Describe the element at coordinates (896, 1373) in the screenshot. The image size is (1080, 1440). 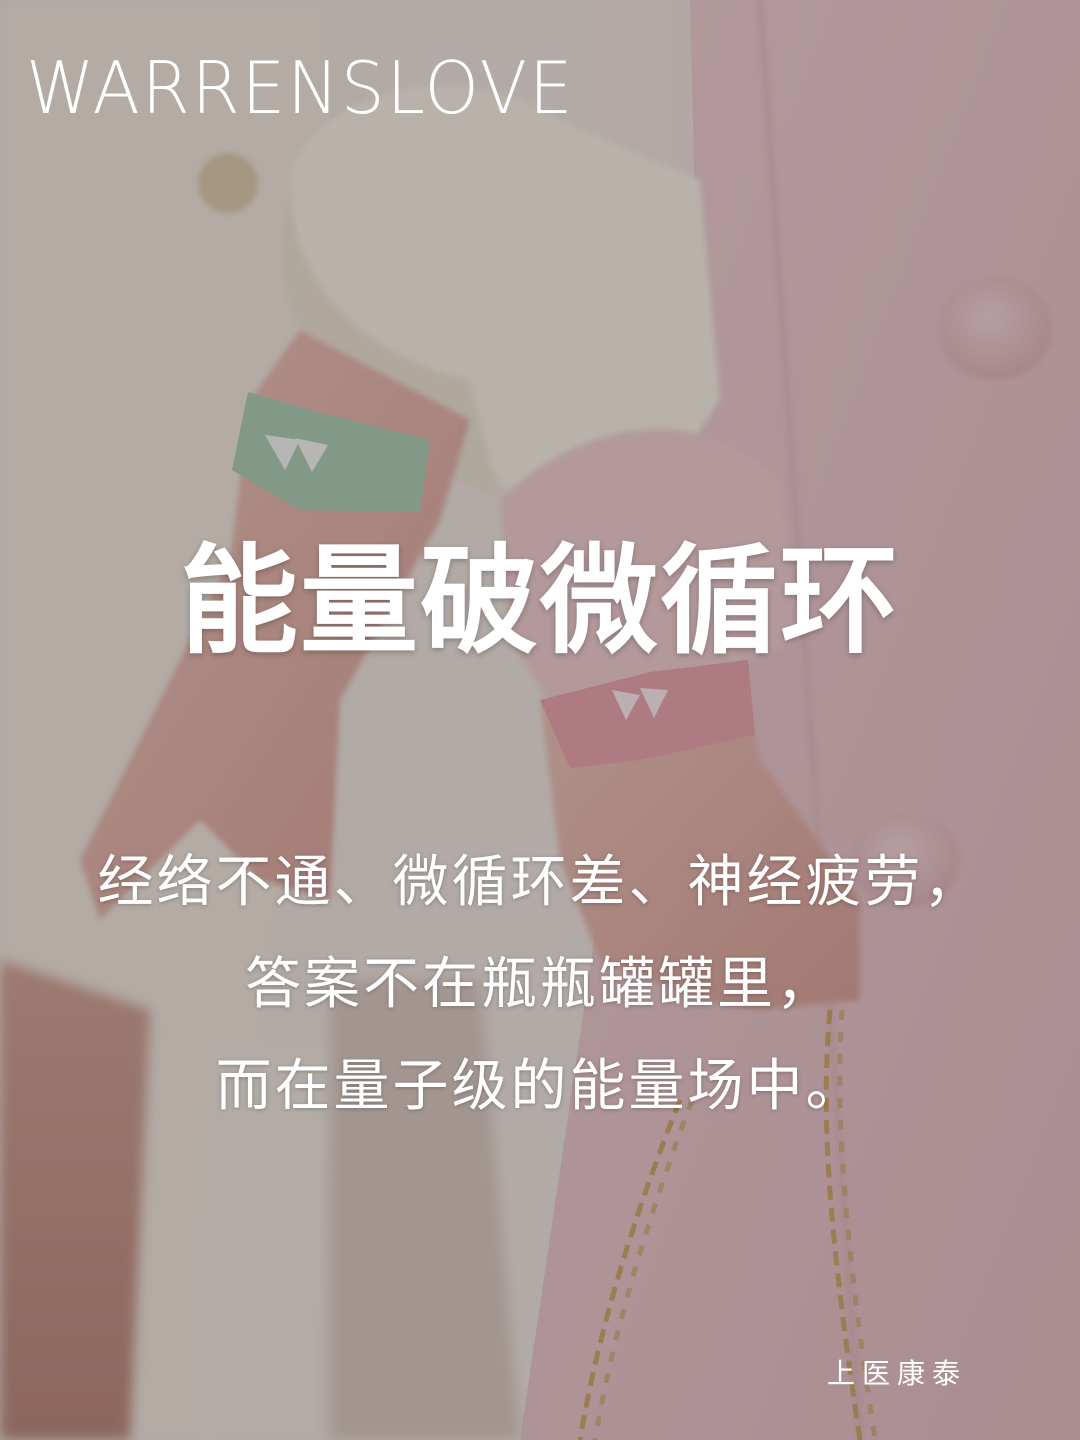
I see `signature: 上医康泰` at that location.